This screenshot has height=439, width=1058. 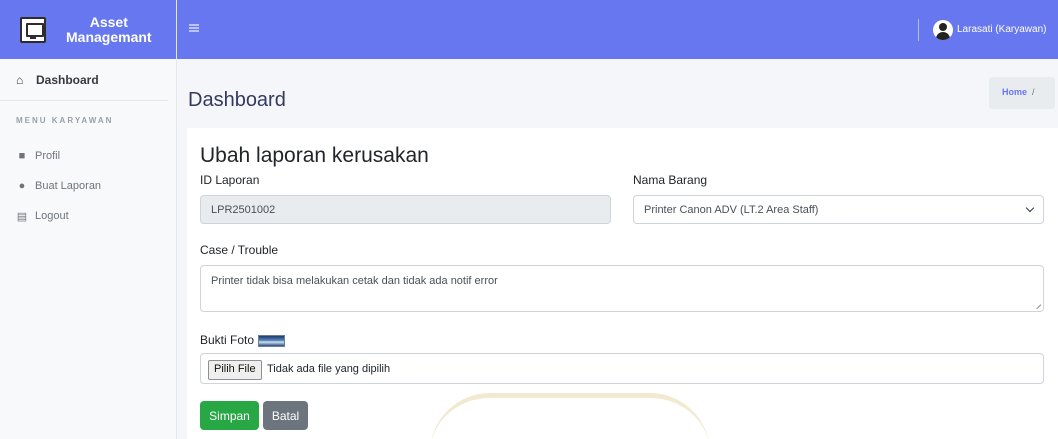 What do you see at coordinates (230, 180) in the screenshot?
I see `id-label: ID Laporan` at bounding box center [230, 180].